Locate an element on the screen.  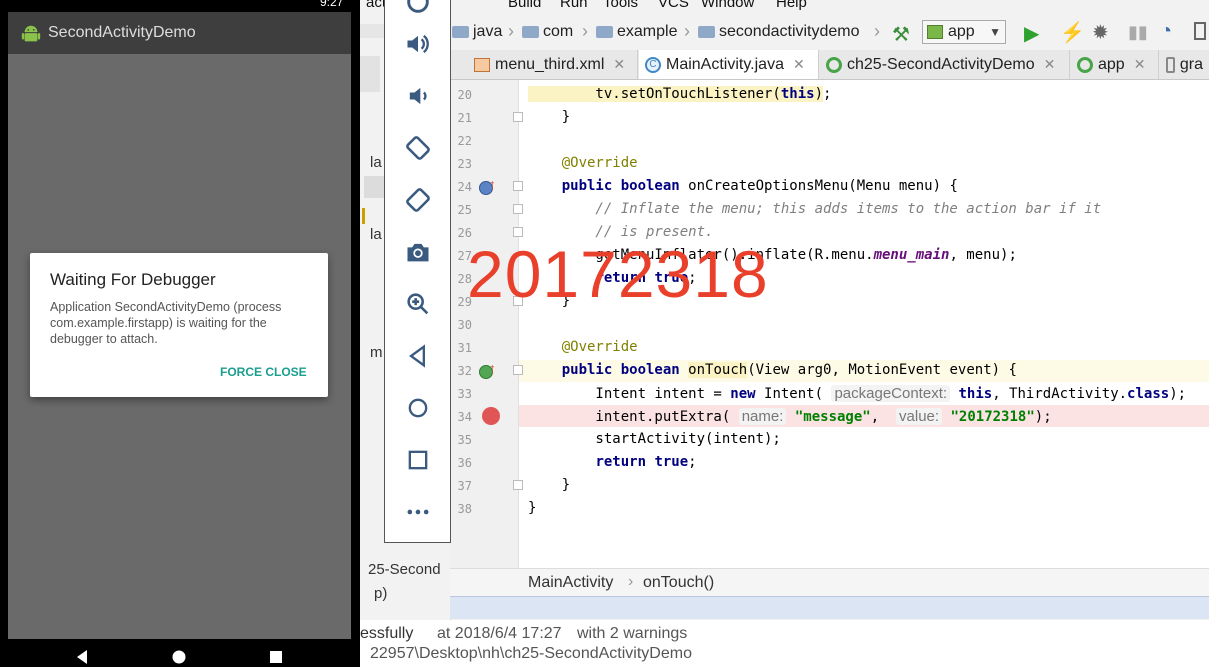
nav-back-icon is located at coordinates (82, 657).